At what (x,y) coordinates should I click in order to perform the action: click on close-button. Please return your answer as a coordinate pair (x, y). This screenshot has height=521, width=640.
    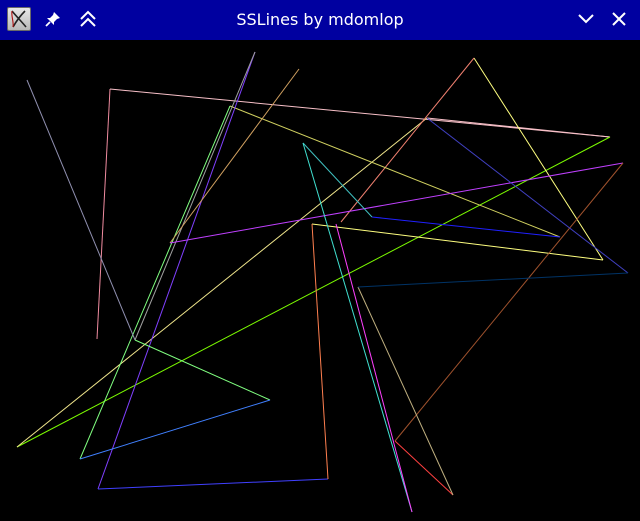
    Looking at the image, I should click on (619, 19).